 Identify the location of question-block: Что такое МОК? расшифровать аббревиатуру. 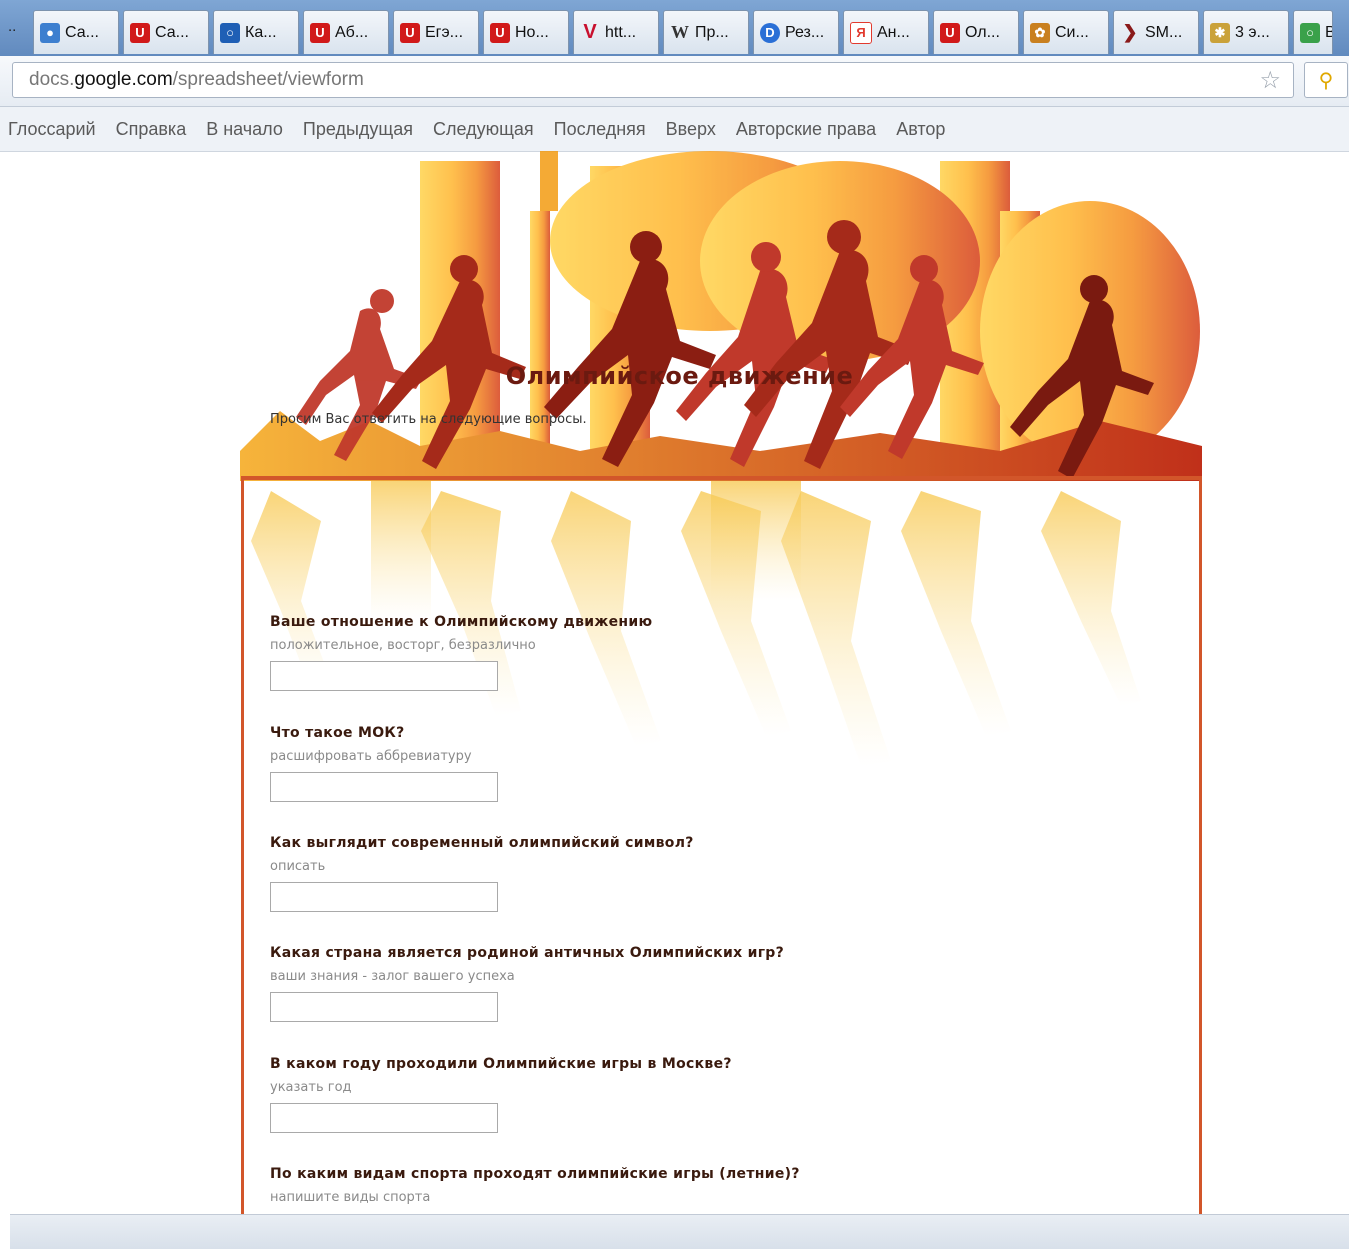
(620, 763).